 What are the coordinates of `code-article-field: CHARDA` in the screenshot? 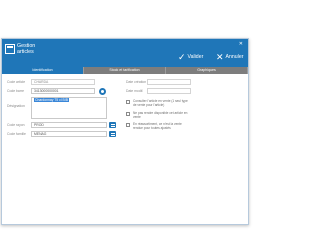 It's located at (63, 82).